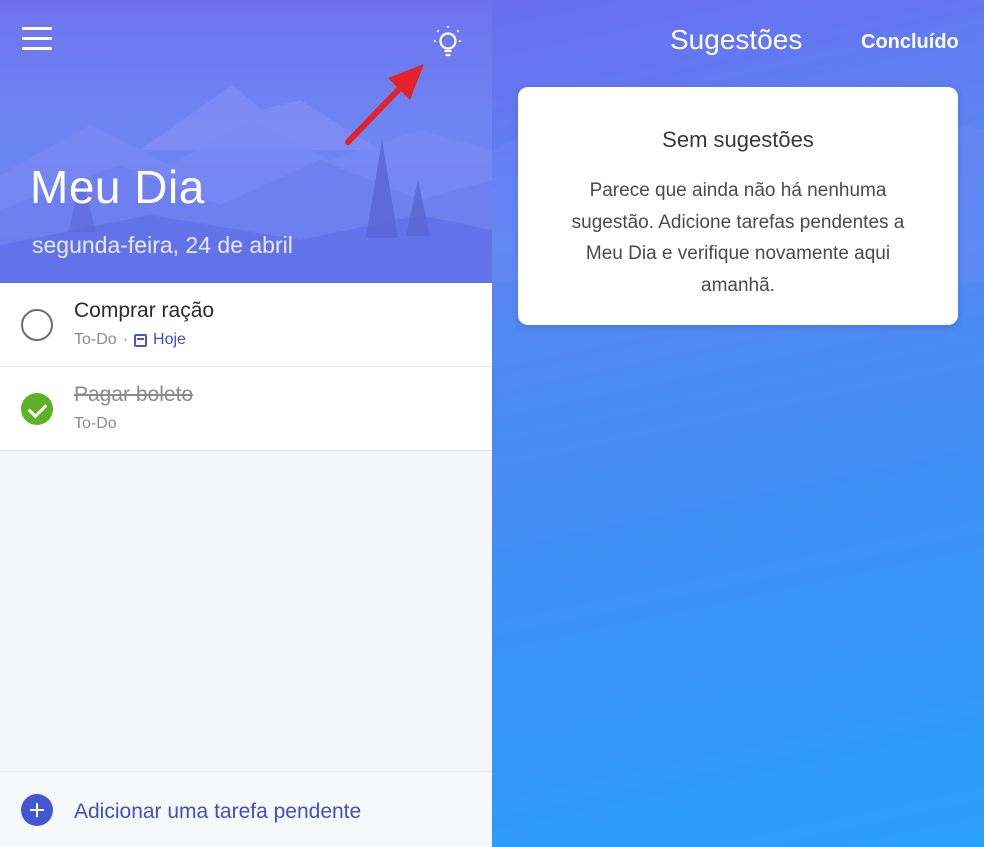 The width and height of the screenshot is (984, 847). I want to click on task-meta: To-Do, so click(95, 424).